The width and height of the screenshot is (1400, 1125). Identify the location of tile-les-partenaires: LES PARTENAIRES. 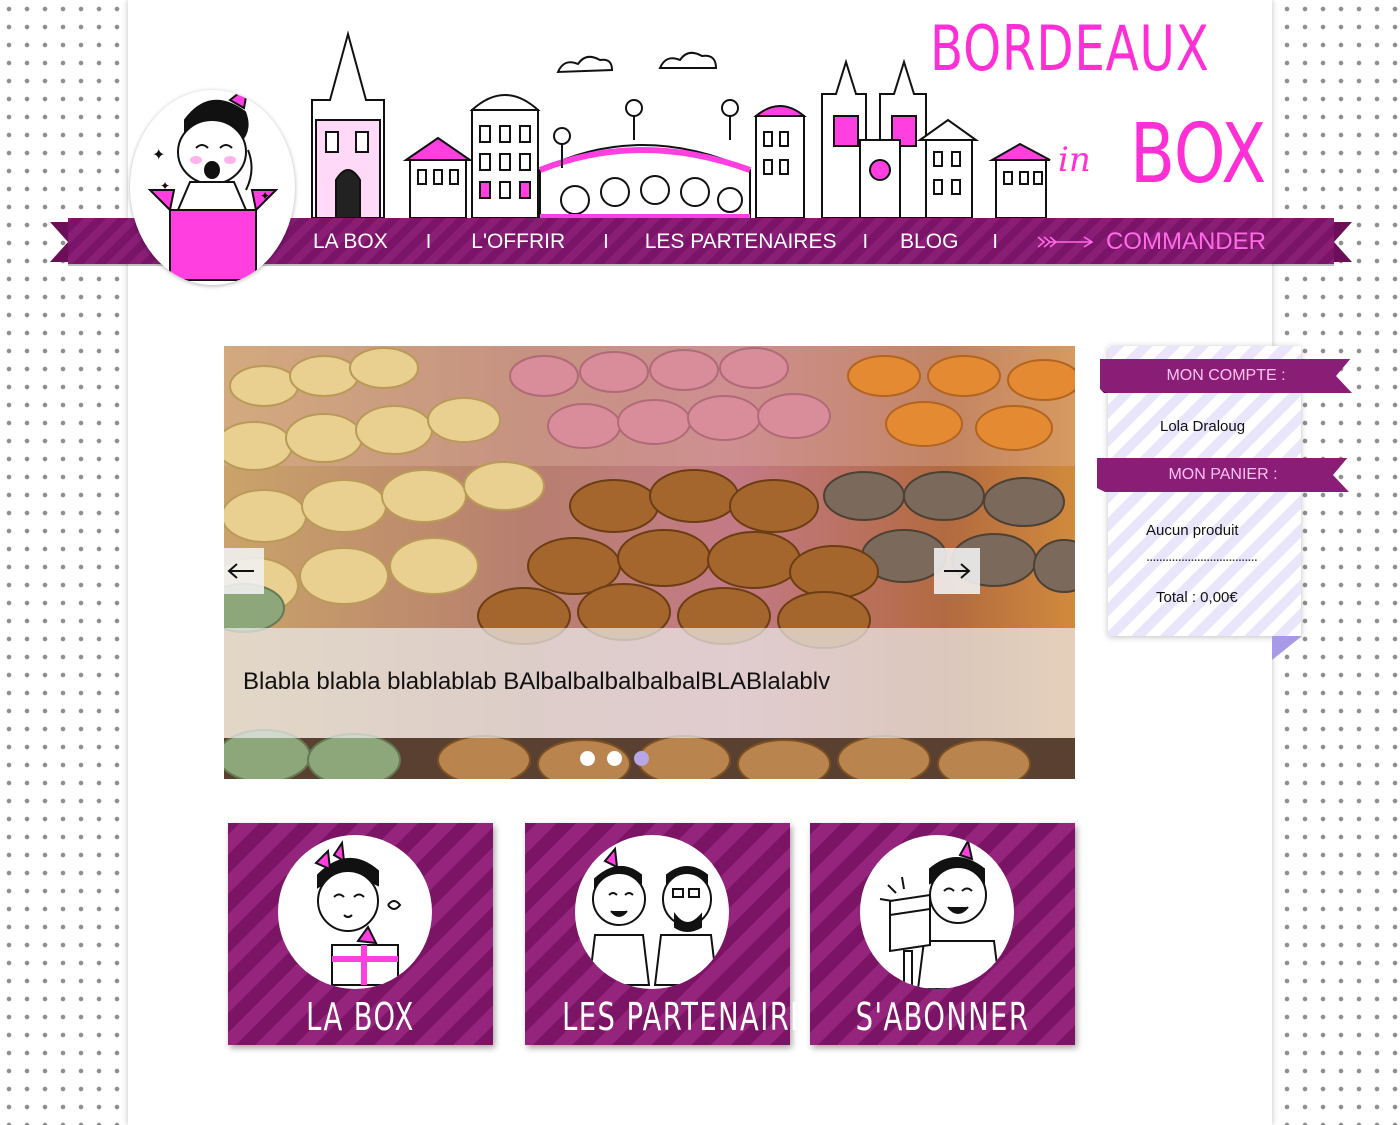
(676, 934).